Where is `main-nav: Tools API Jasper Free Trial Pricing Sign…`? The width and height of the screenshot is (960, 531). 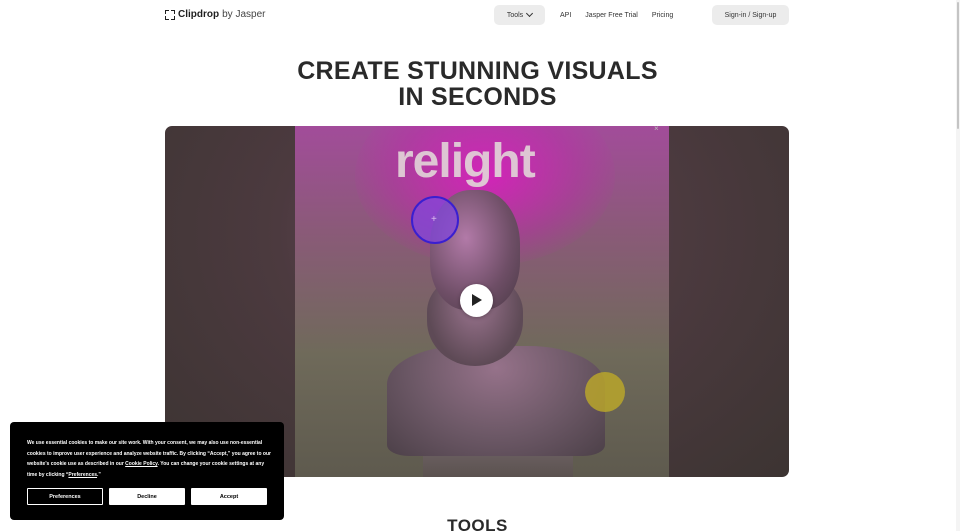 main-nav: Tools API Jasper Free Trial Pricing Sign… is located at coordinates (641, 15).